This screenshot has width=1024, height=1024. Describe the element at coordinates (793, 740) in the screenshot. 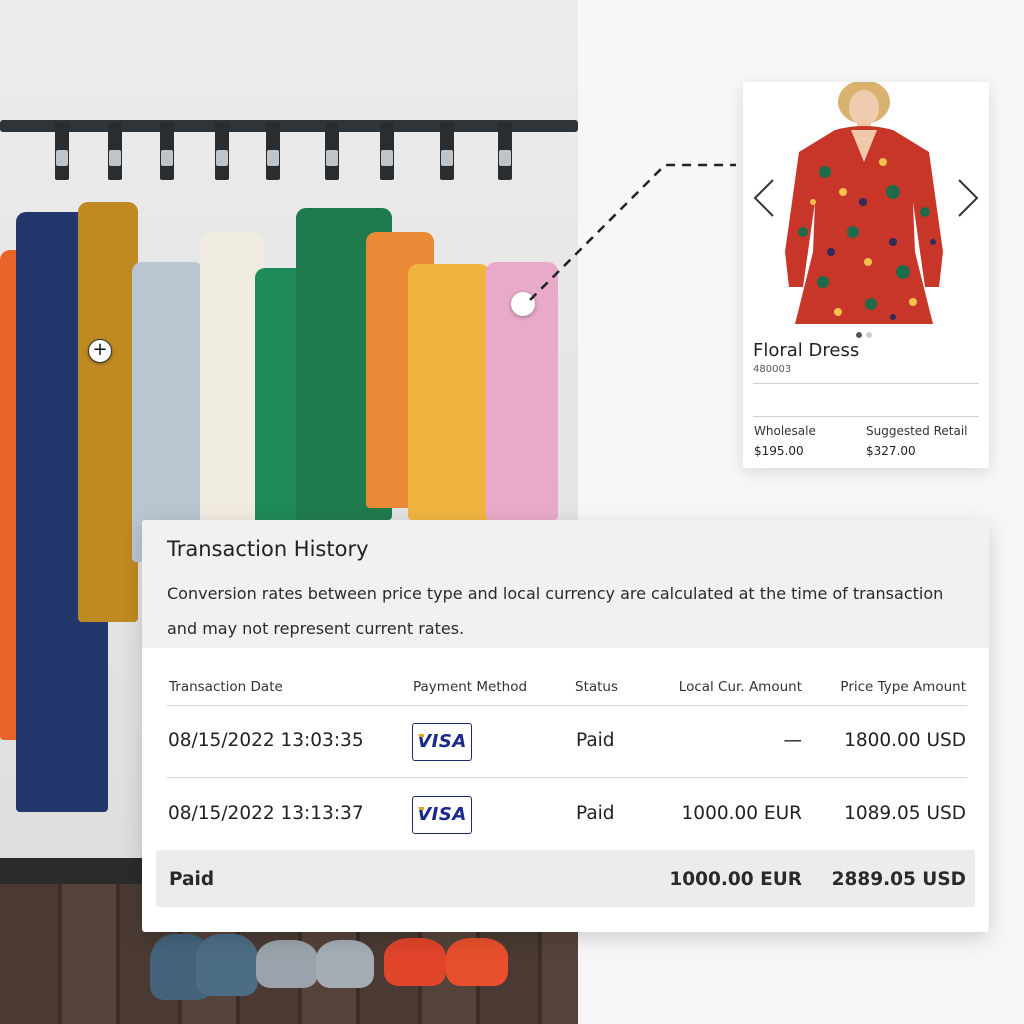

I see `row-1-local-amount: —` at that location.